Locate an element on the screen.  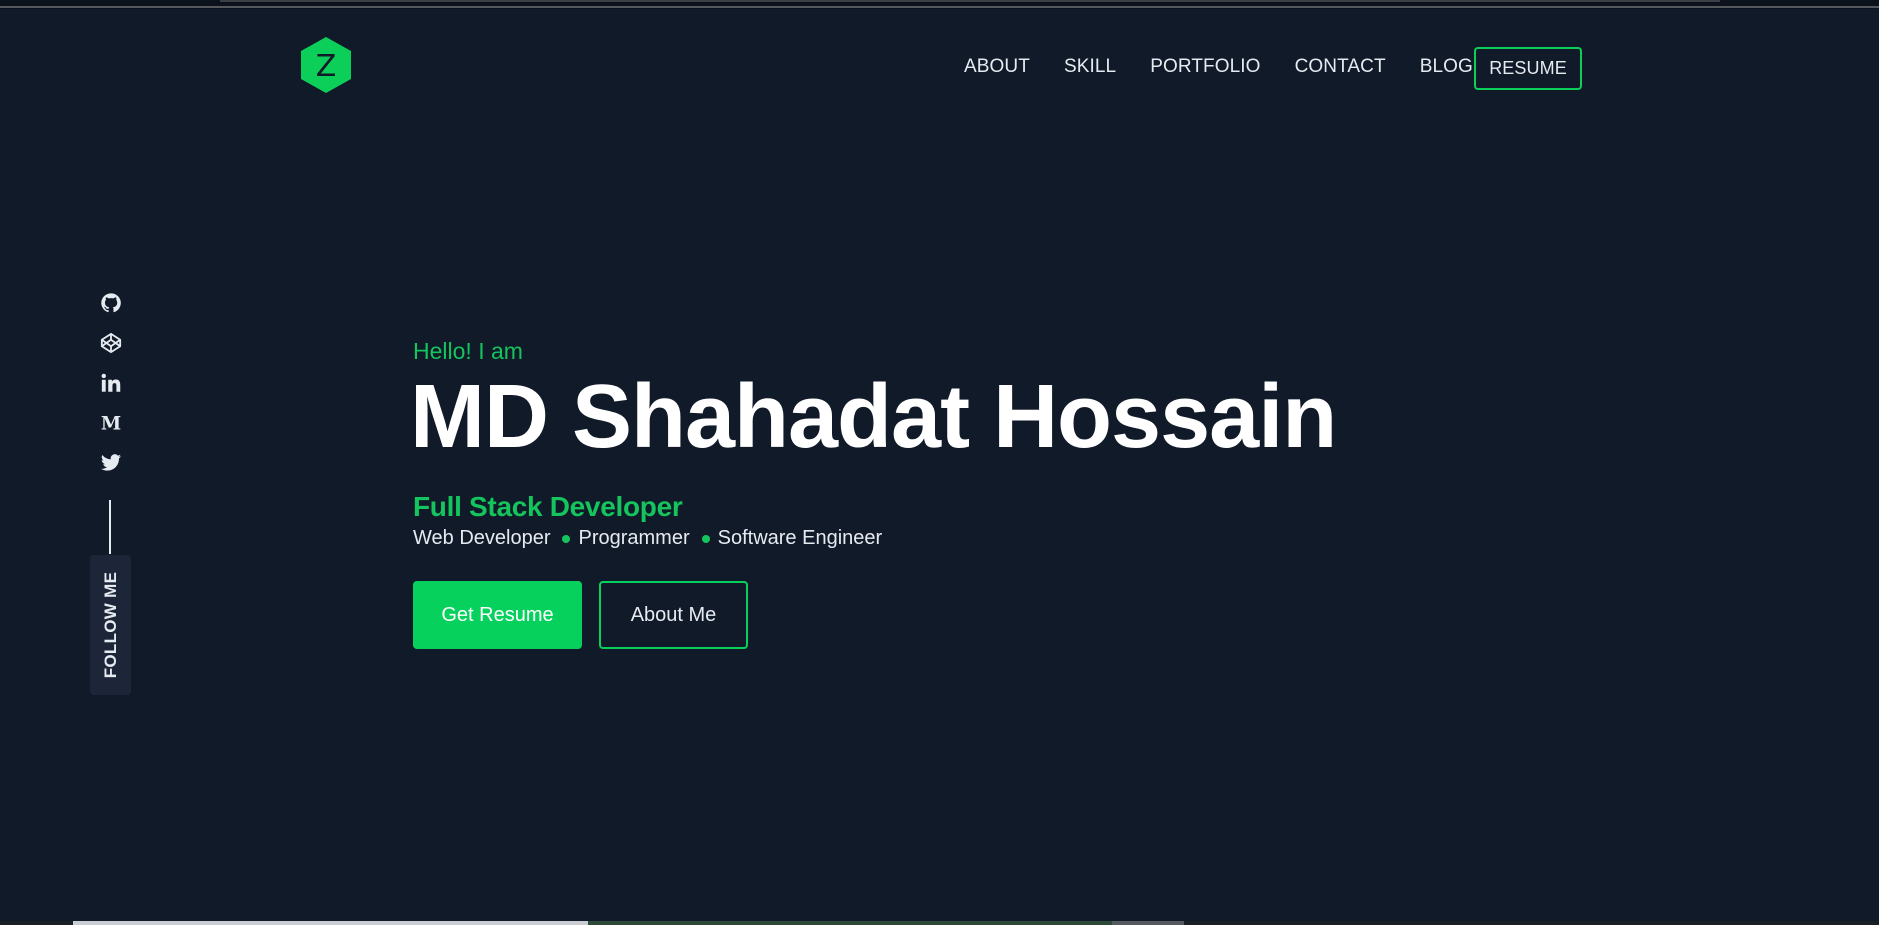
logo-link: Z is located at coordinates (326, 65).